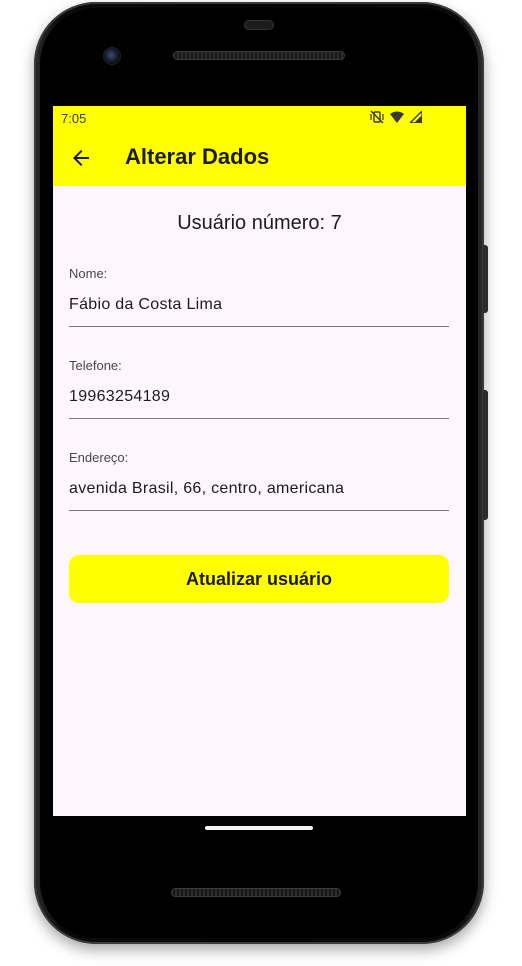 The height and width of the screenshot is (966, 522). I want to click on phone-field: Telefone:, so click(259, 388).